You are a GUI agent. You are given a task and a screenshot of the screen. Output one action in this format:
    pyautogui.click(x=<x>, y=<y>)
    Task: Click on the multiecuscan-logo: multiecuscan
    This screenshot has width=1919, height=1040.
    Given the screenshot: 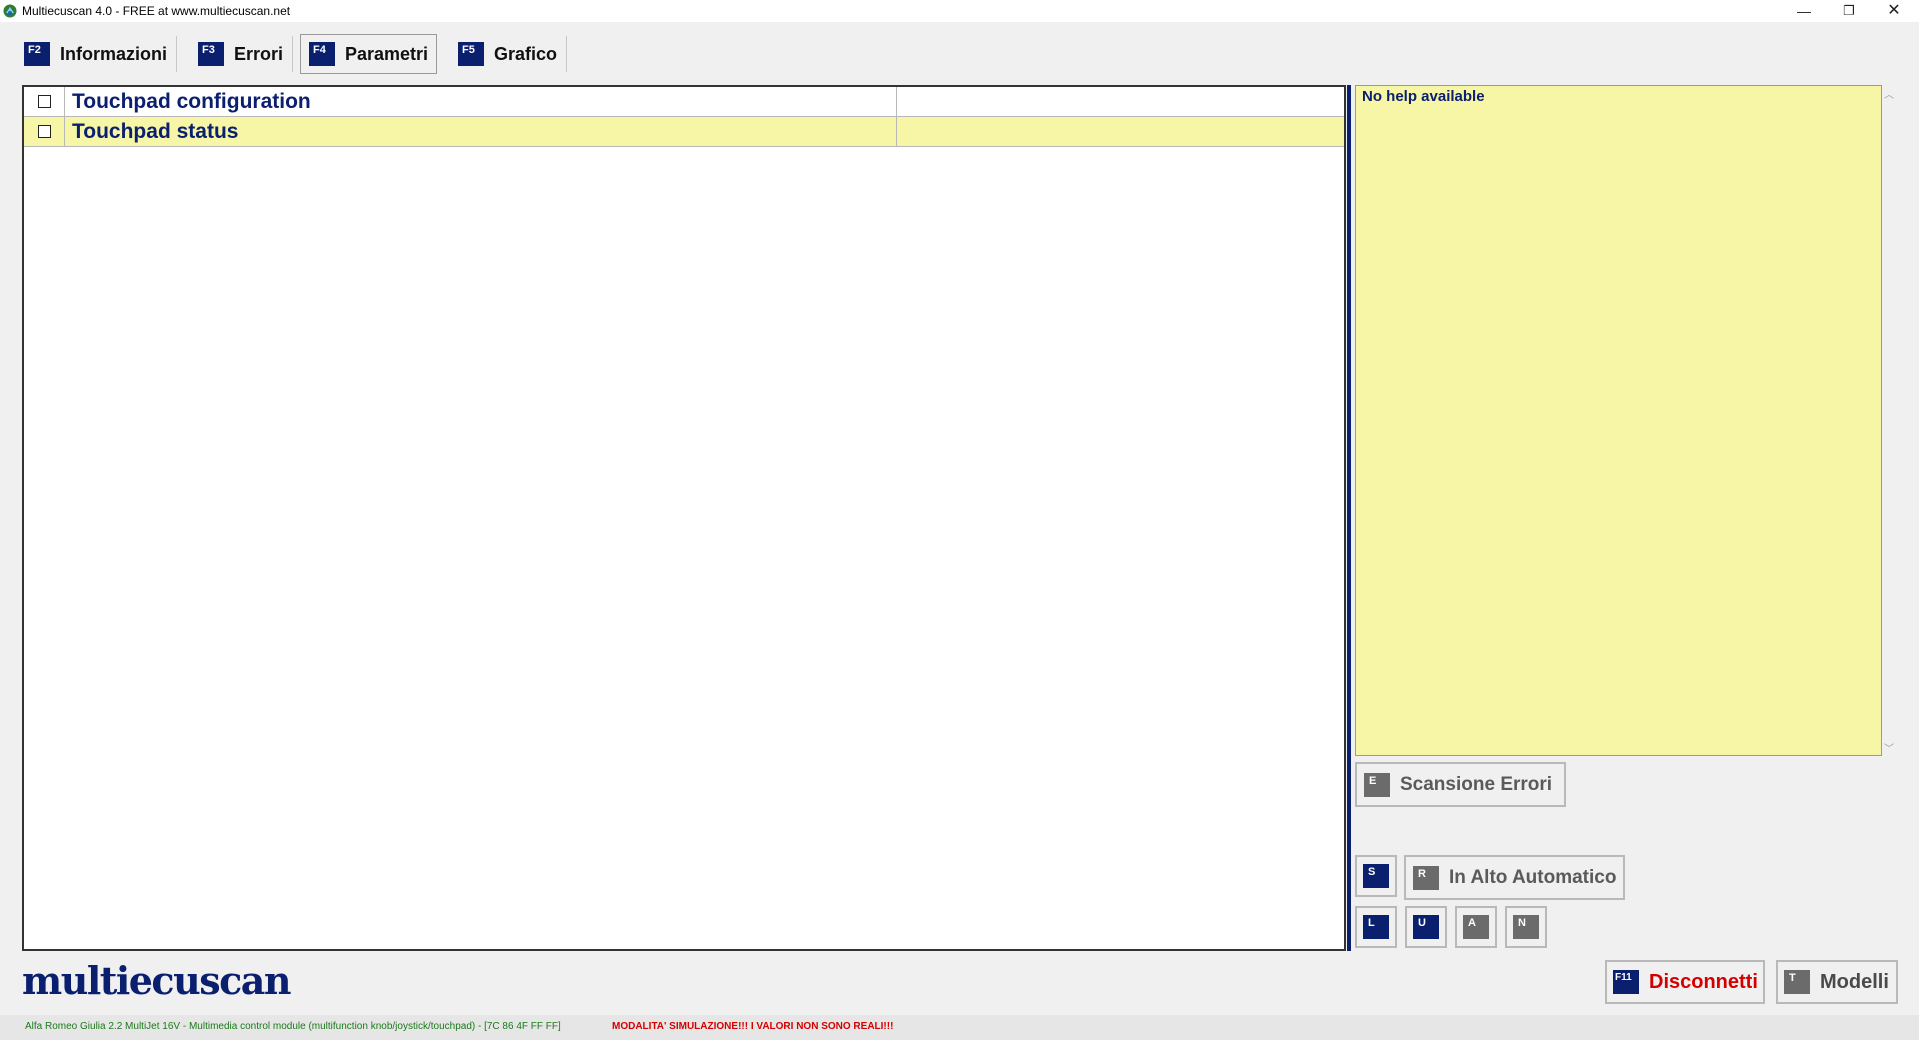 What is the action you would take?
    pyautogui.click(x=156, y=980)
    